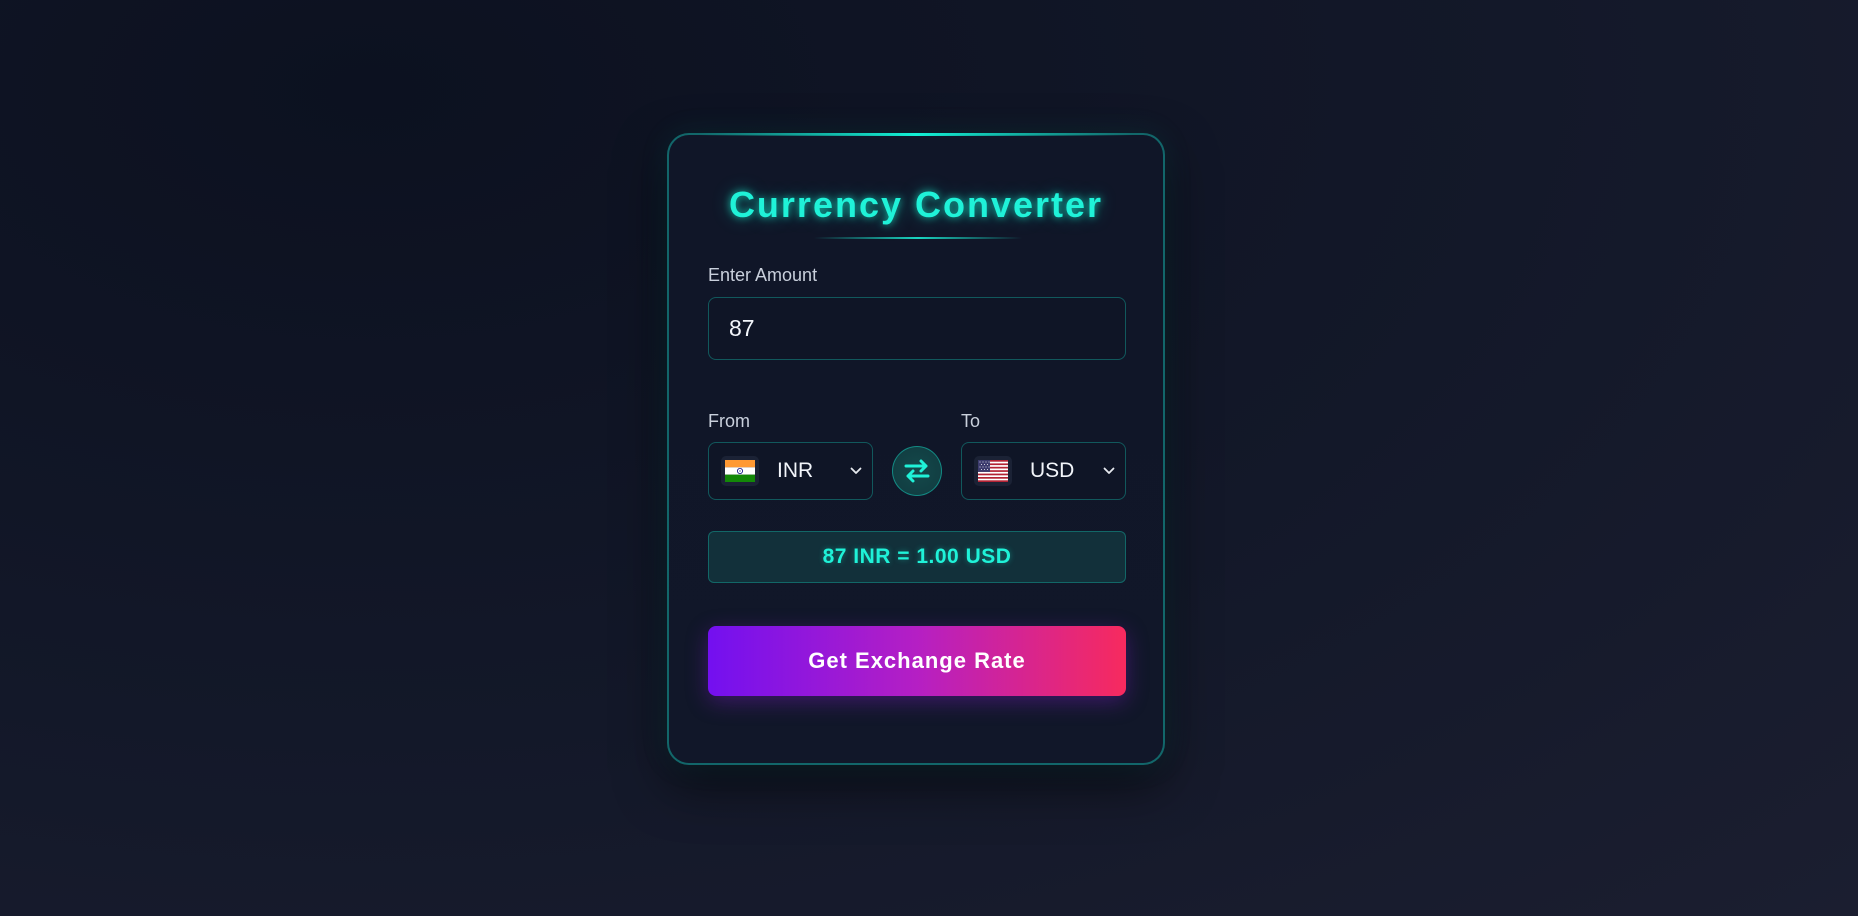  I want to click on title-underline, so click(918, 238).